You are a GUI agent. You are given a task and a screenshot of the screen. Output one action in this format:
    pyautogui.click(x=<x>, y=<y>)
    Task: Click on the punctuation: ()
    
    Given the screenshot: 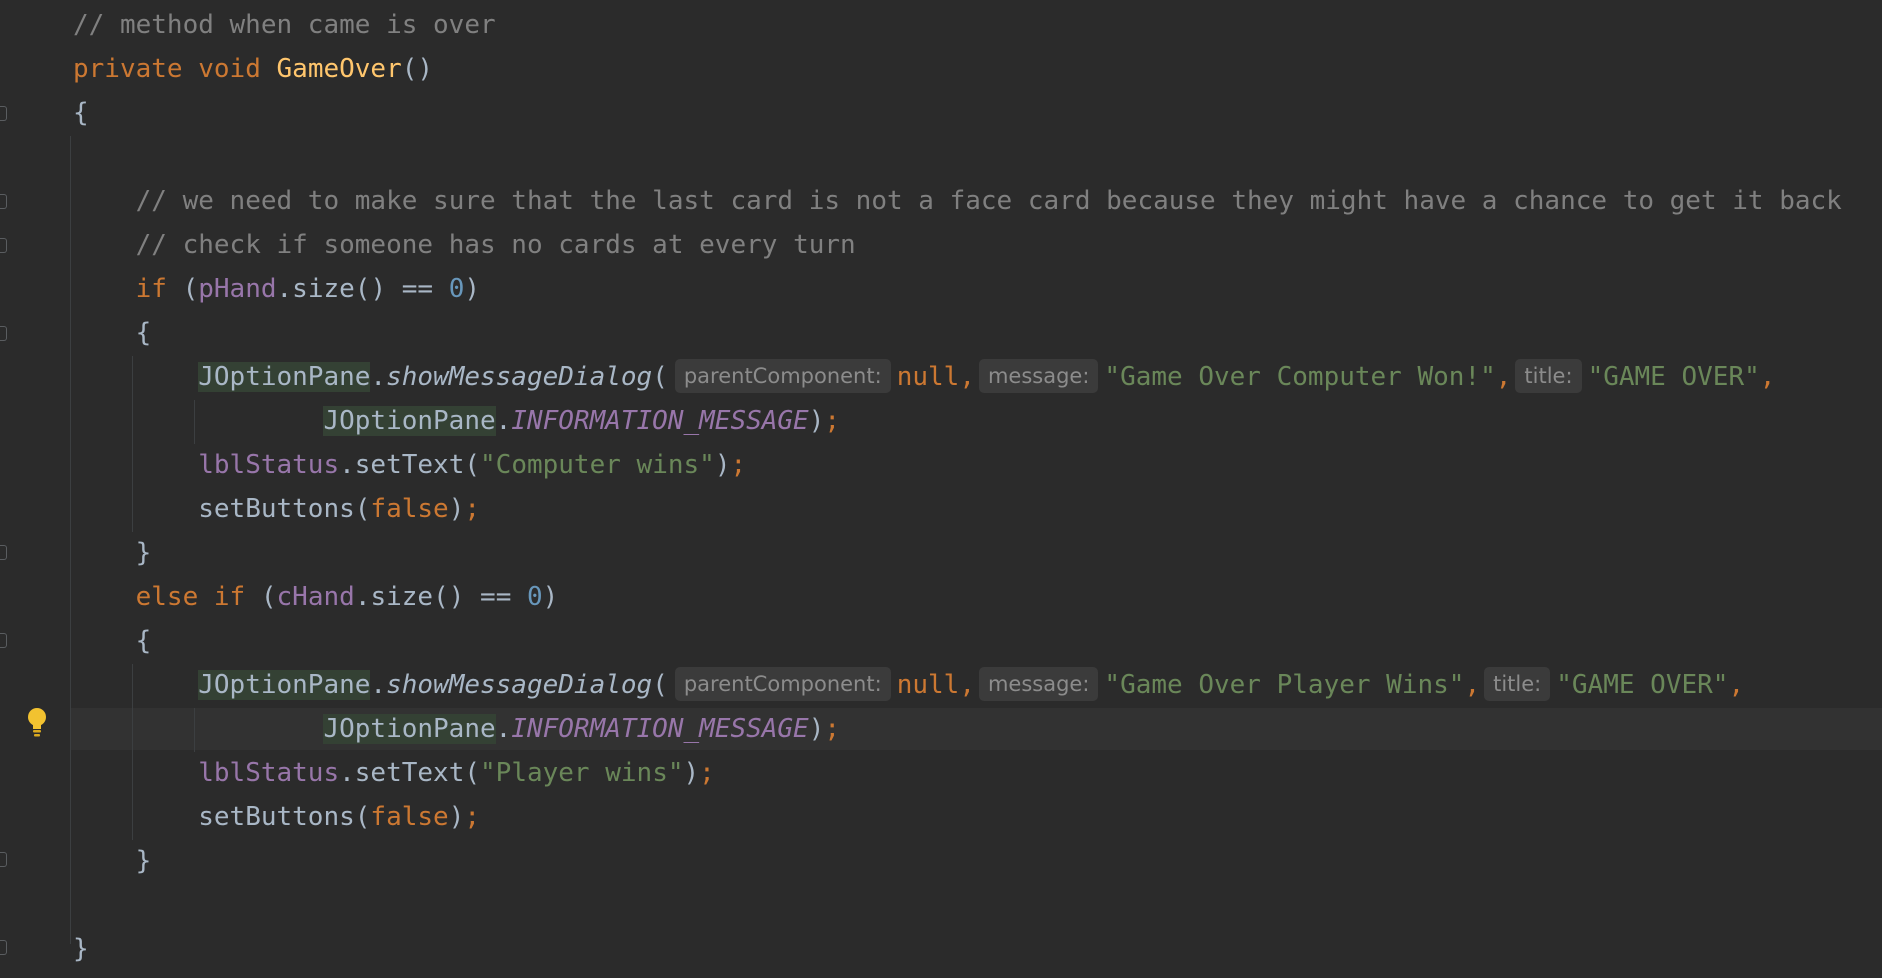 What is the action you would take?
    pyautogui.click(x=417, y=69)
    